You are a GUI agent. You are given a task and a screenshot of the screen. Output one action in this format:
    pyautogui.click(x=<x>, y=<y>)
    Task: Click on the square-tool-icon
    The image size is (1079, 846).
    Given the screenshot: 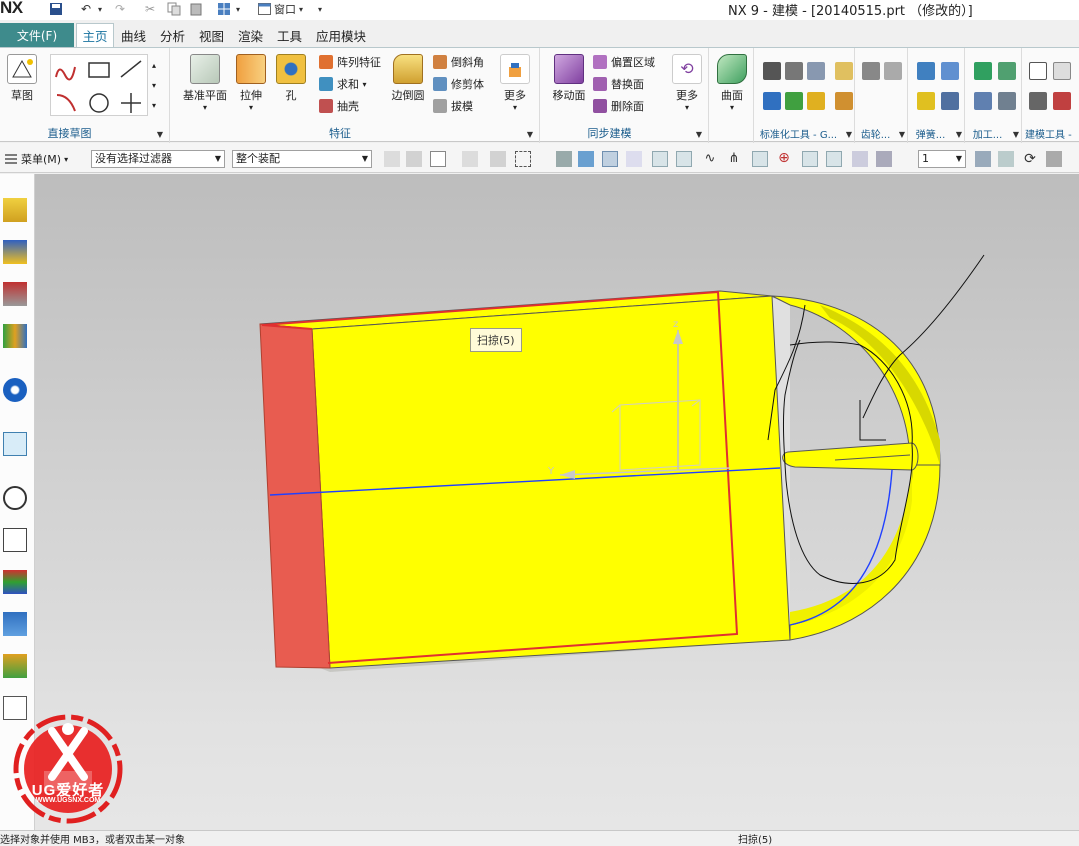 What is the action you would take?
    pyautogui.click(x=1062, y=71)
    